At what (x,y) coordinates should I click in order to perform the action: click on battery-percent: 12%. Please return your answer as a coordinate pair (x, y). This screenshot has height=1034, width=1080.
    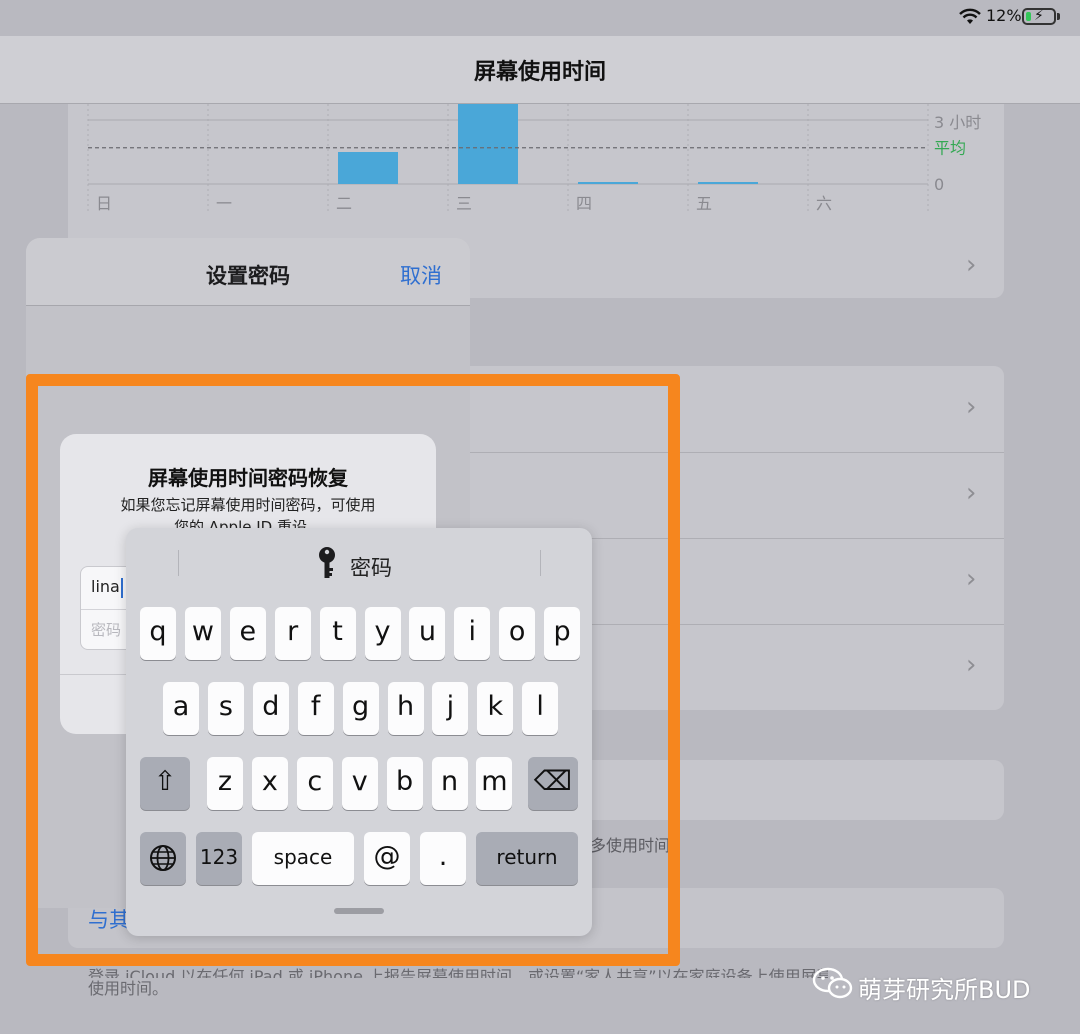
    Looking at the image, I should click on (1004, 15).